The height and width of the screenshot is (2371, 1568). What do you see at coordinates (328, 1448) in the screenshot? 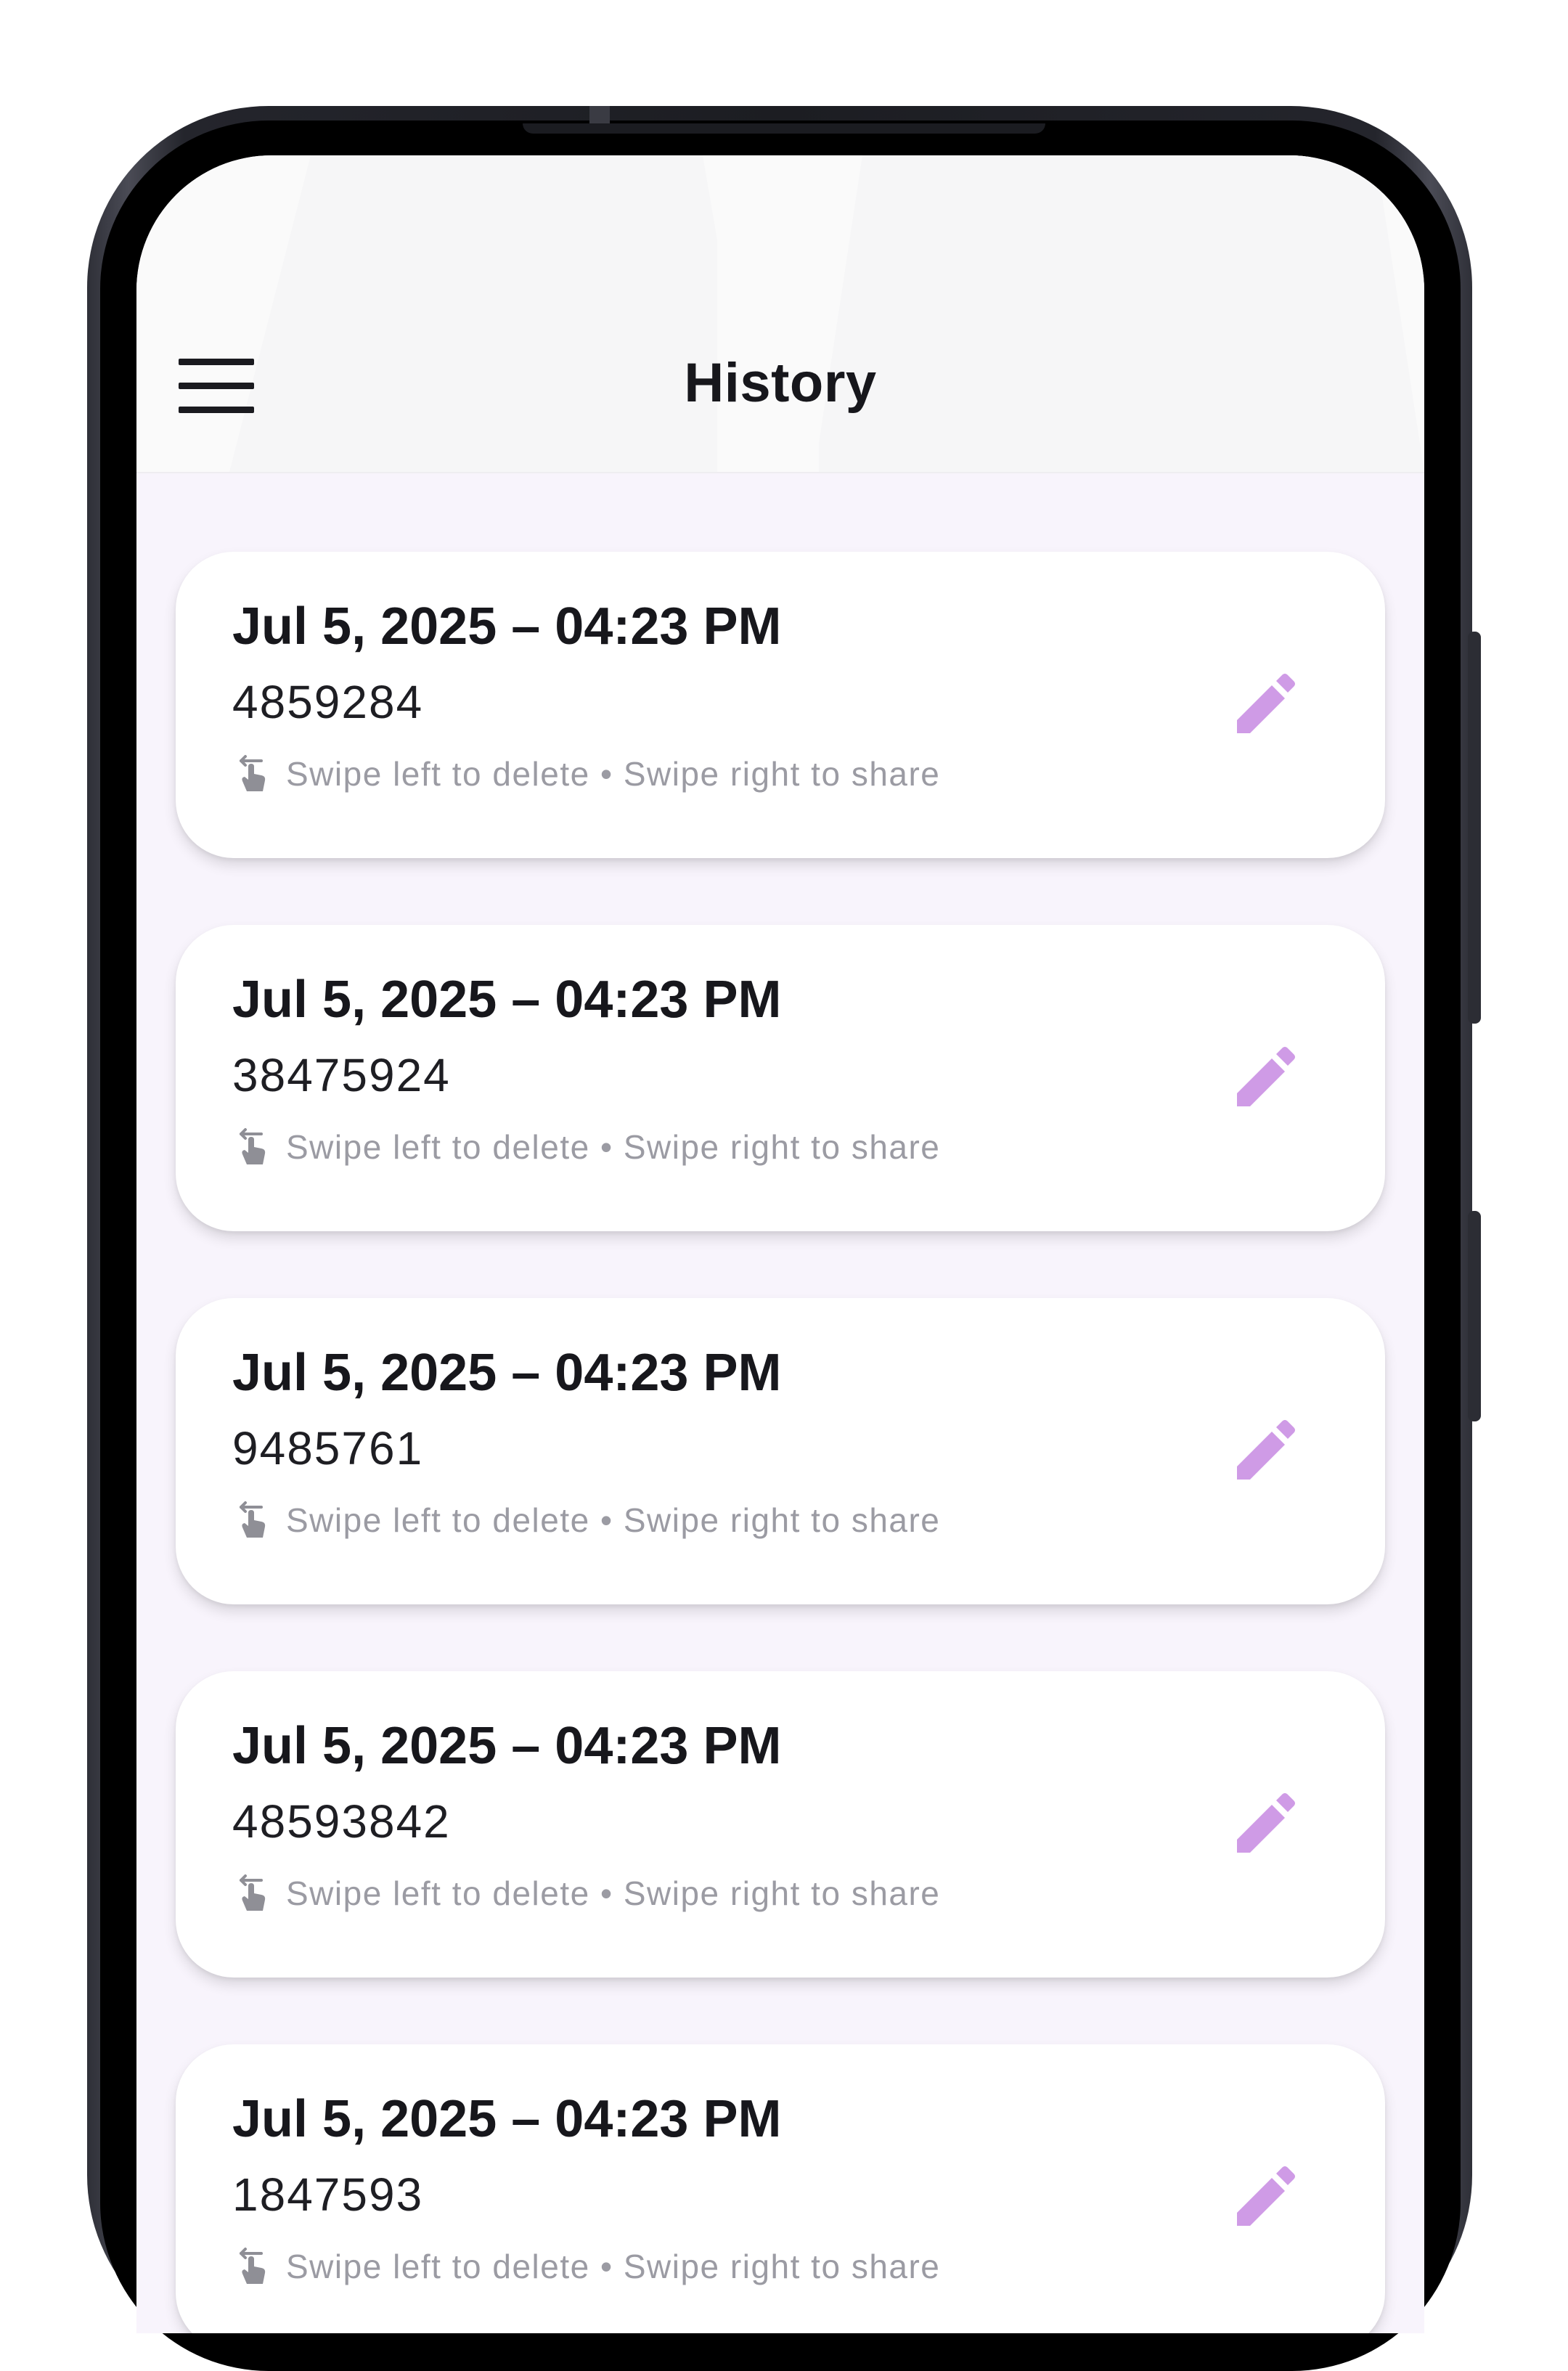
I see `history-number: 9485761` at bounding box center [328, 1448].